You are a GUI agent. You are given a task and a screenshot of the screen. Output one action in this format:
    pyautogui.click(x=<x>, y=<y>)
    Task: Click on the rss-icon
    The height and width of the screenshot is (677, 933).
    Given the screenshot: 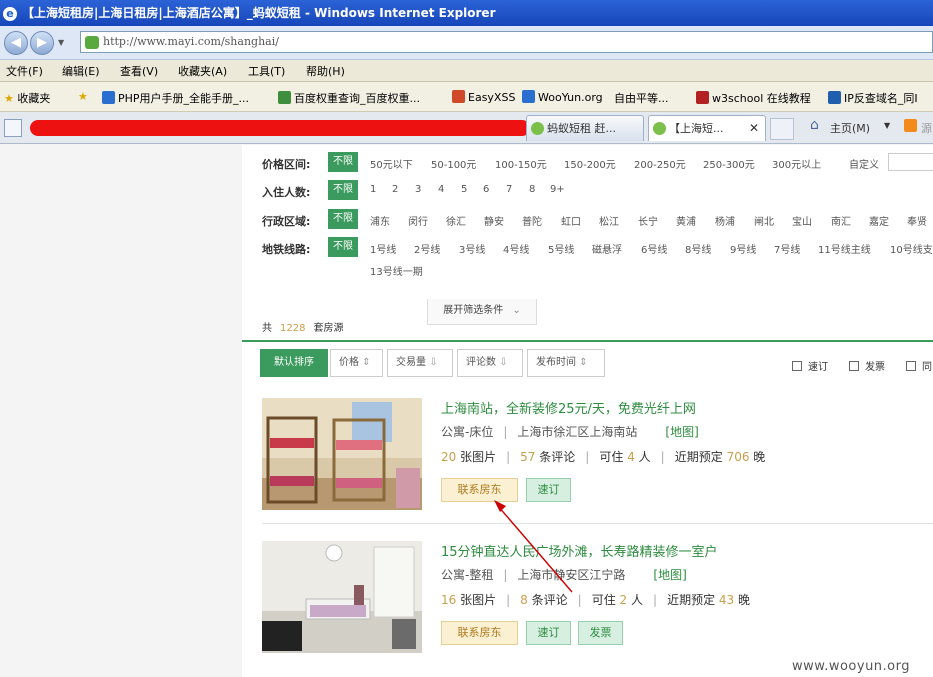 What is the action you would take?
    pyautogui.click(x=910, y=125)
    